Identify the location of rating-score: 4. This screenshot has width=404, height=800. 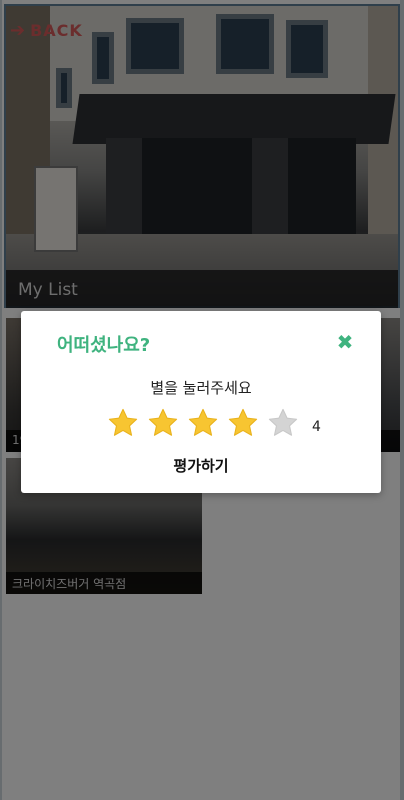
(316, 427).